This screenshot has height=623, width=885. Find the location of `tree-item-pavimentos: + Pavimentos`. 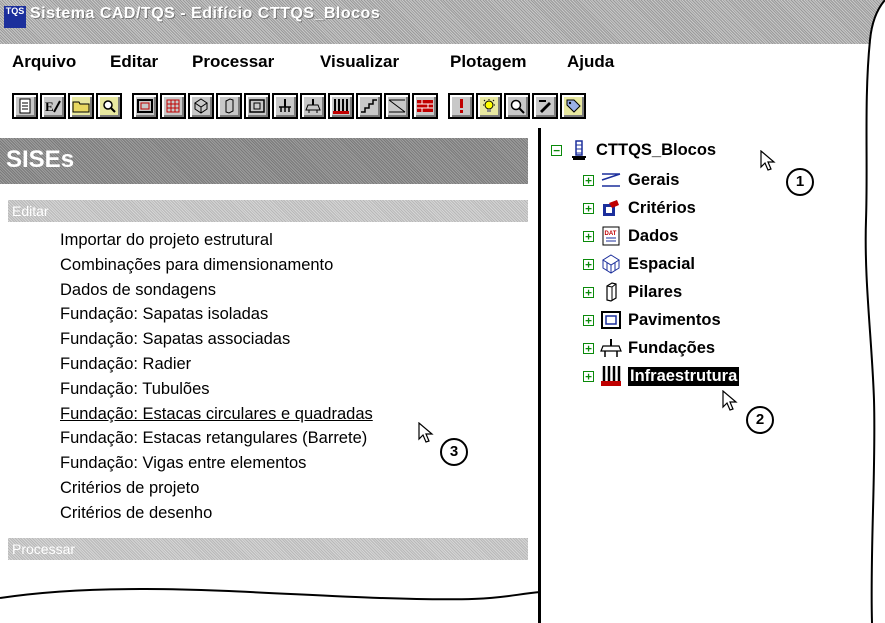

tree-item-pavimentos: + Pavimentos is located at coordinates (652, 320).